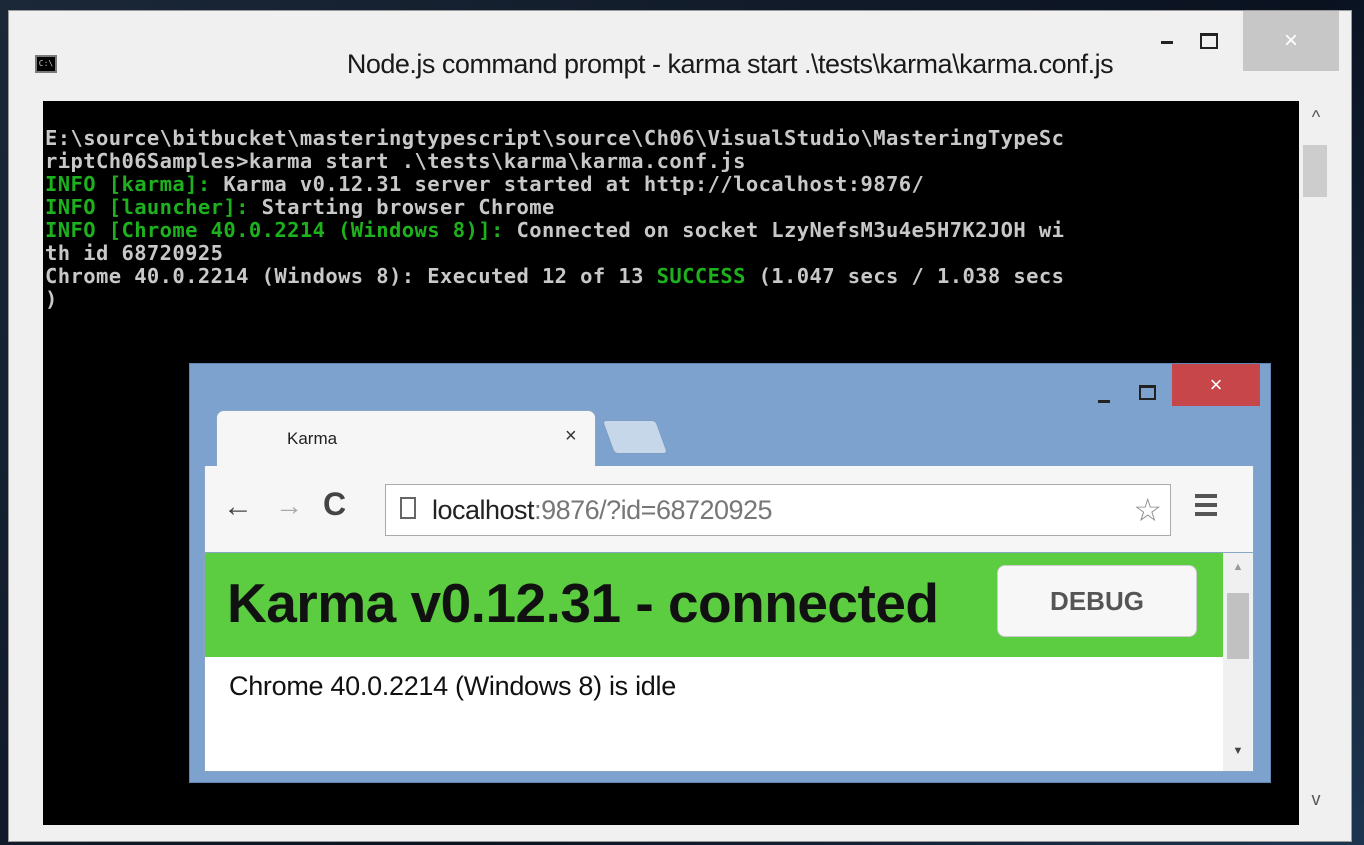 Image resolution: width=1364 pixels, height=845 pixels. I want to click on page-scrollbar: ▲ ▼, so click(1238, 662).